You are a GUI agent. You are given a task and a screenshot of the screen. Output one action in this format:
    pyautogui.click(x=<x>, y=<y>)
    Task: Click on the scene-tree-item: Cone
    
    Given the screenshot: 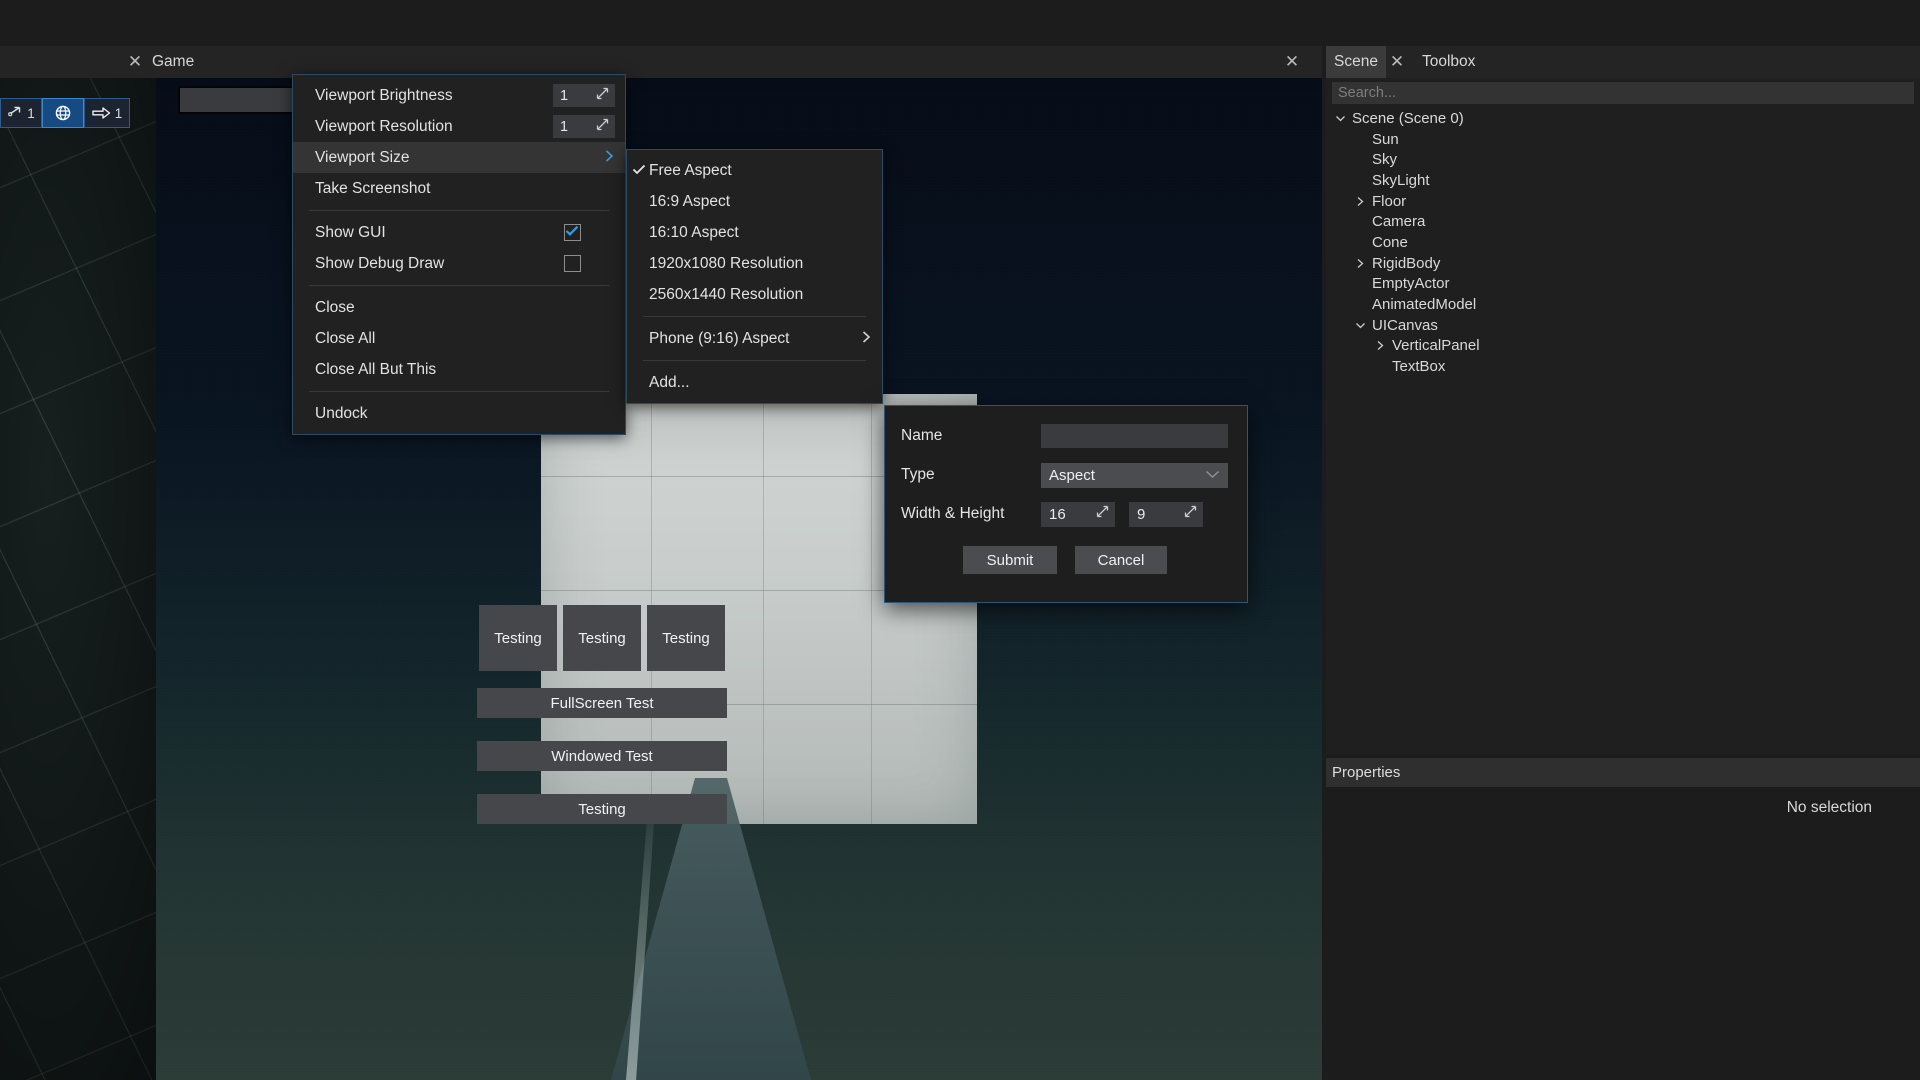 What is the action you would take?
    pyautogui.click(x=1623, y=242)
    